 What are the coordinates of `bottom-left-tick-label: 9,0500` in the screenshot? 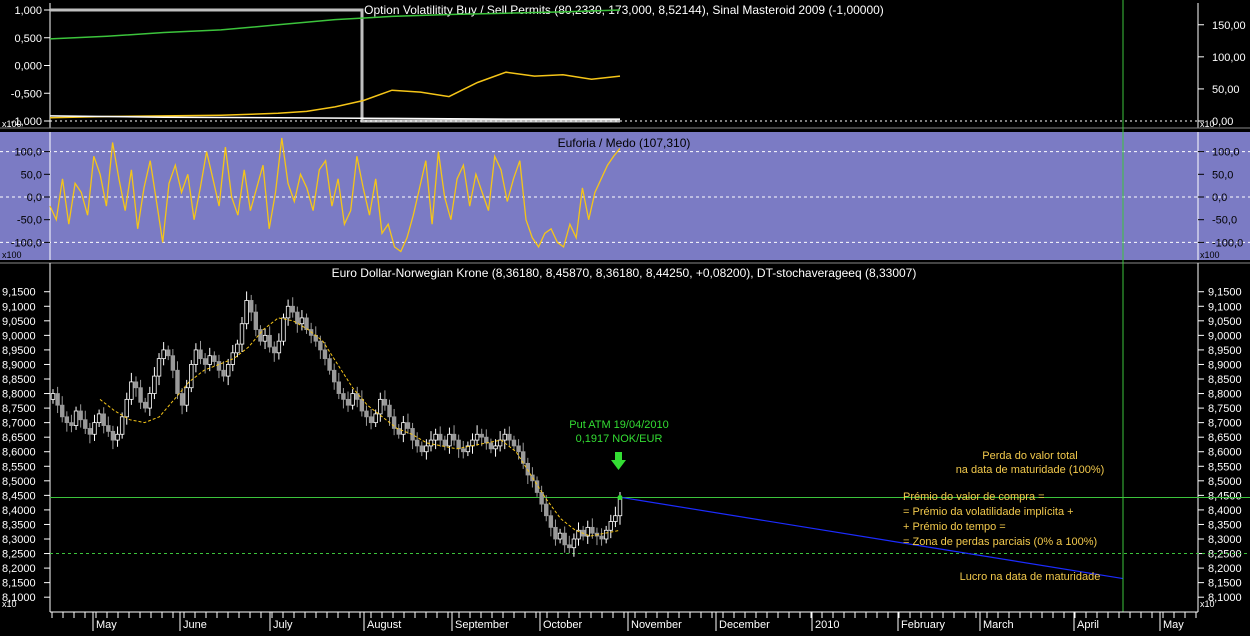 It's located at (19, 322).